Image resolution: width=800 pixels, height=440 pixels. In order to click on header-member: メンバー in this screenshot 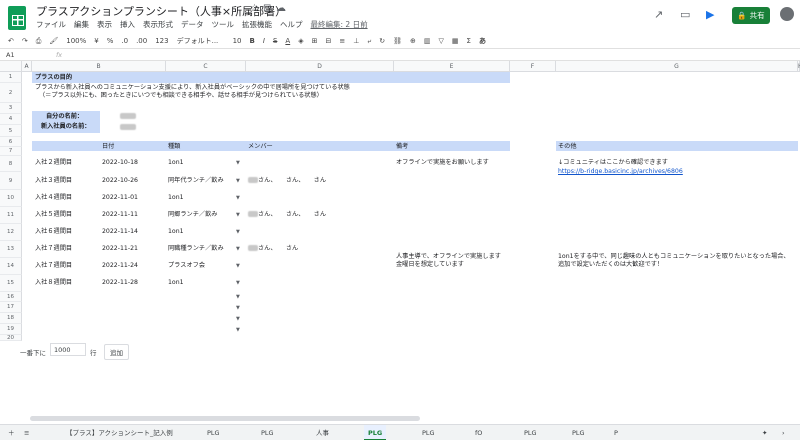, I will do `click(260, 146)`.